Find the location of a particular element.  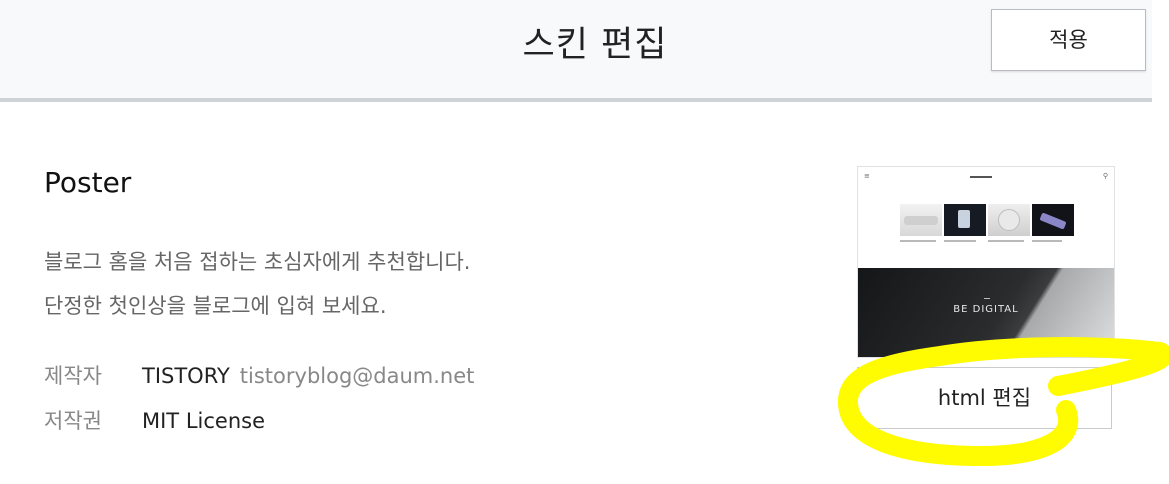

hamburger-icon: ≡ is located at coordinates (867, 176).